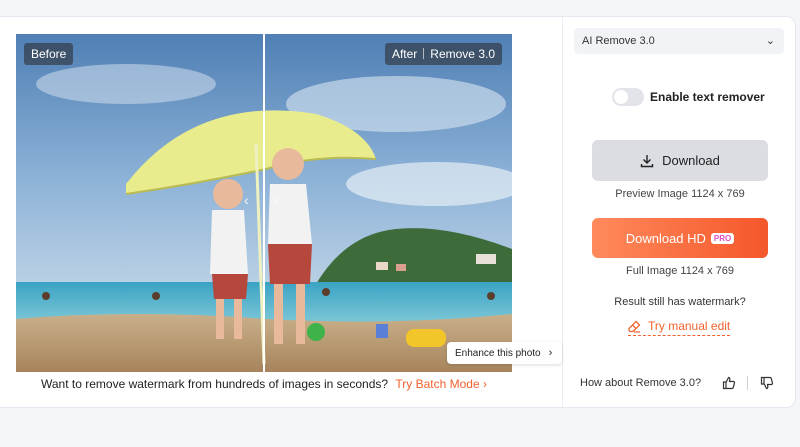 The width and height of the screenshot is (800, 447). What do you see at coordinates (404, 54) in the screenshot?
I see `after-text: After` at bounding box center [404, 54].